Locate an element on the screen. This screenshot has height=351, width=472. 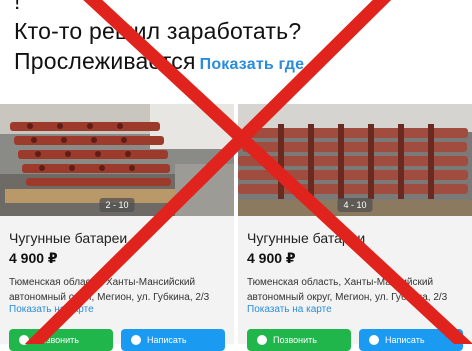
photo-counter: 4 - 10 is located at coordinates (355, 205).